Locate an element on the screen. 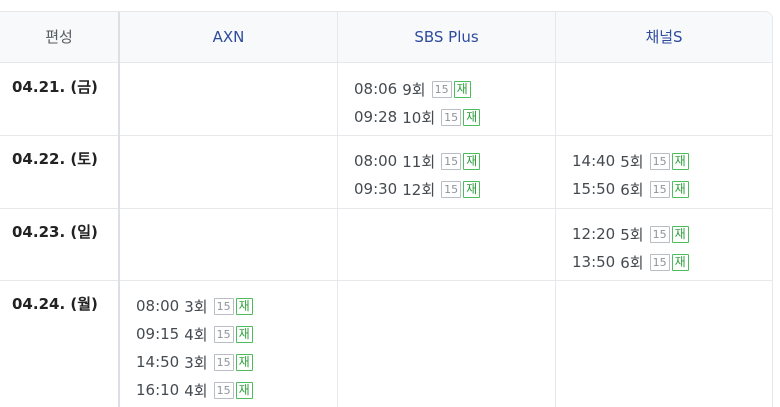  row-date: 04.23. (일) is located at coordinates (55, 232).